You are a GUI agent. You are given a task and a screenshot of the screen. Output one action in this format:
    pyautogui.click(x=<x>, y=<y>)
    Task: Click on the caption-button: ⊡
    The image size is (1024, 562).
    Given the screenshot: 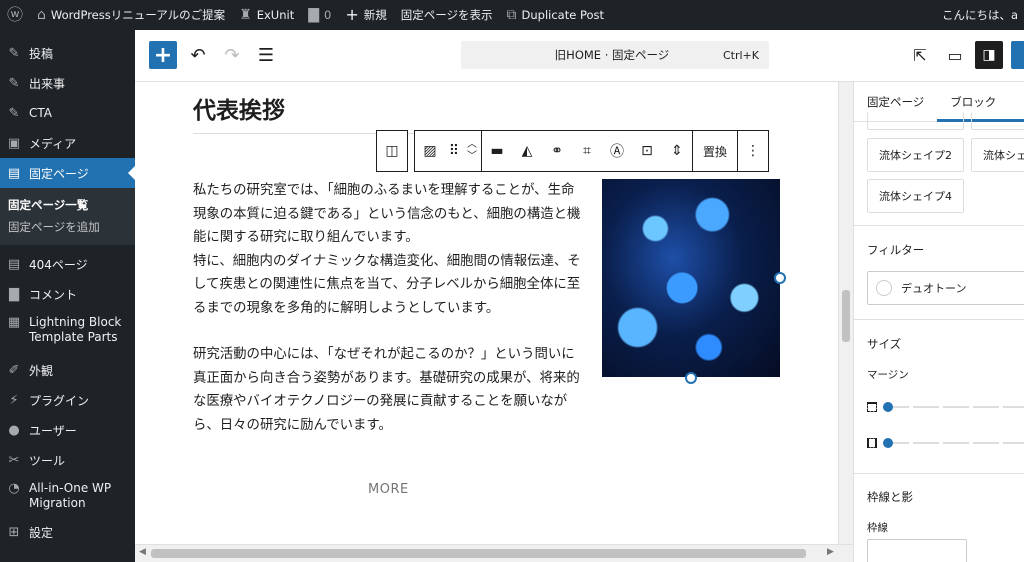 What is the action you would take?
    pyautogui.click(x=647, y=151)
    